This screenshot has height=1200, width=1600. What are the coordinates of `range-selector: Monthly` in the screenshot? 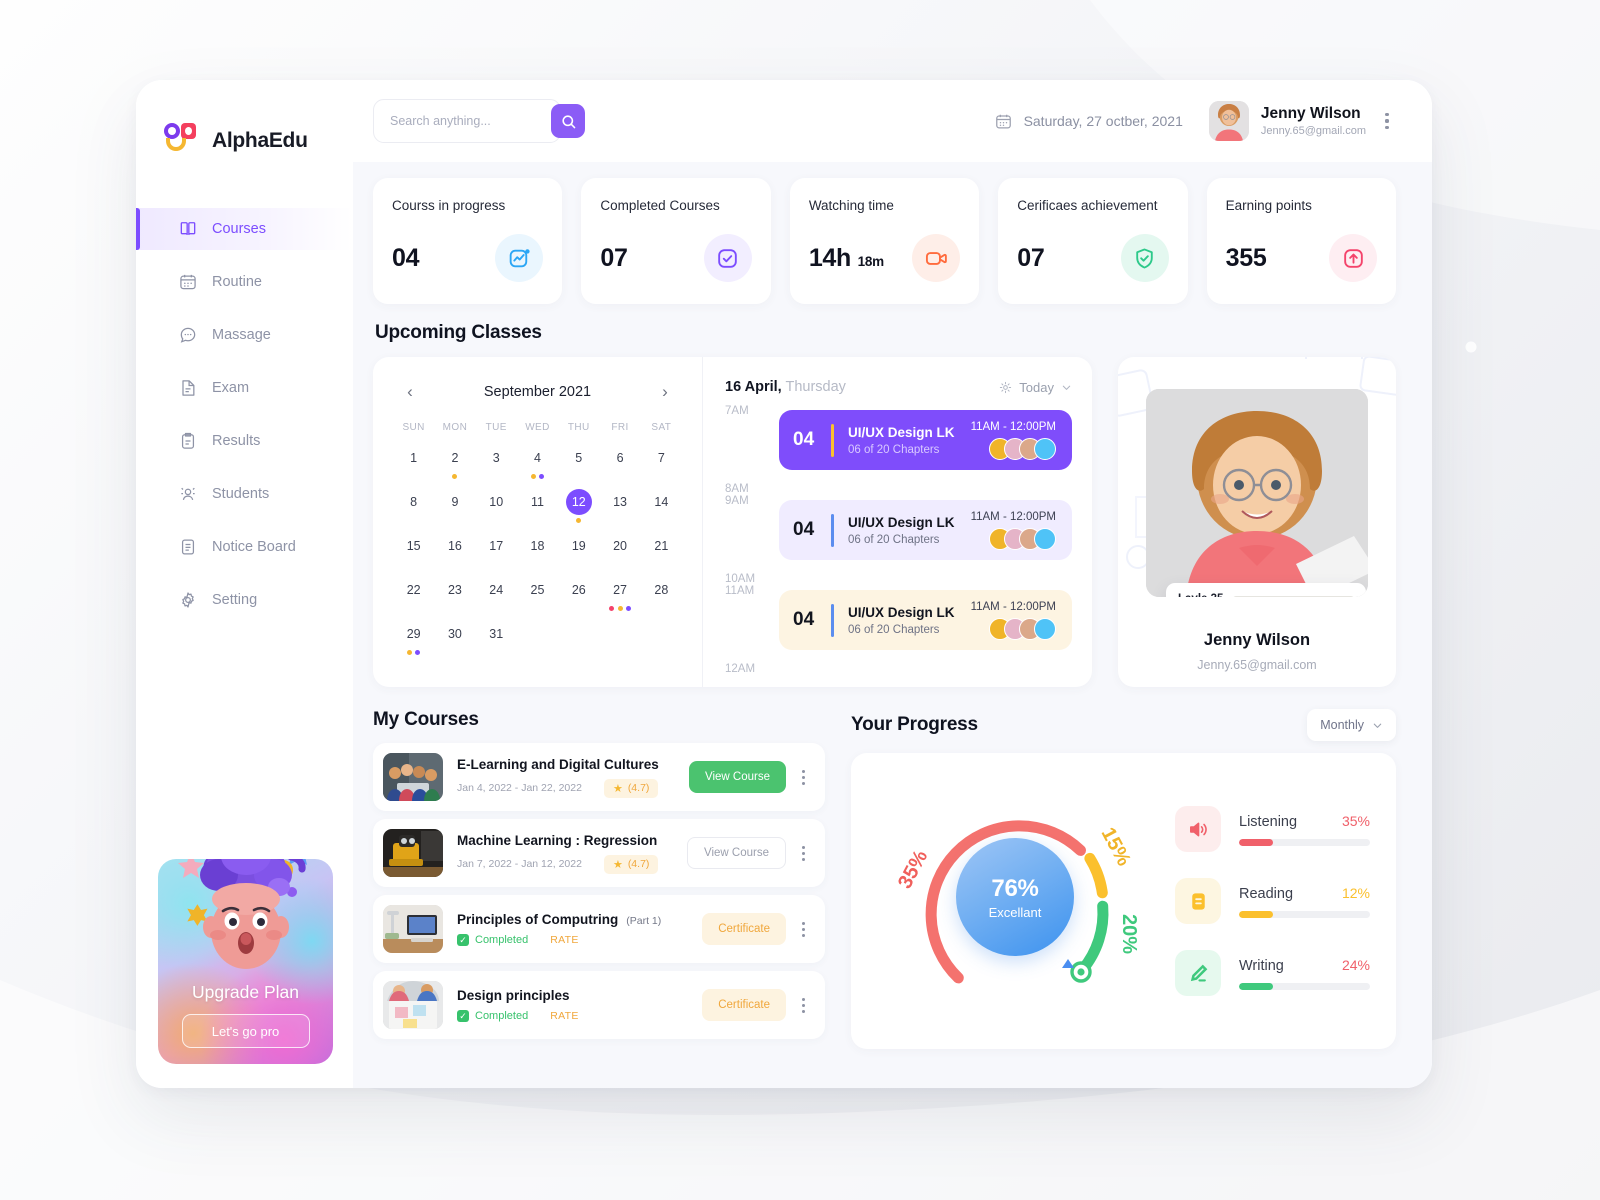 It's located at (1351, 725).